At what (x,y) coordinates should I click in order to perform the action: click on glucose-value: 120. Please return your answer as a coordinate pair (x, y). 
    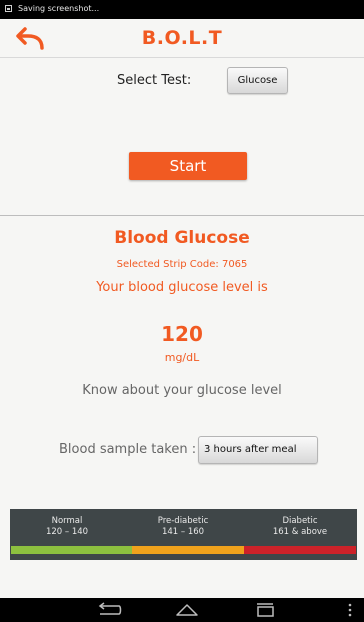
    Looking at the image, I should click on (182, 334).